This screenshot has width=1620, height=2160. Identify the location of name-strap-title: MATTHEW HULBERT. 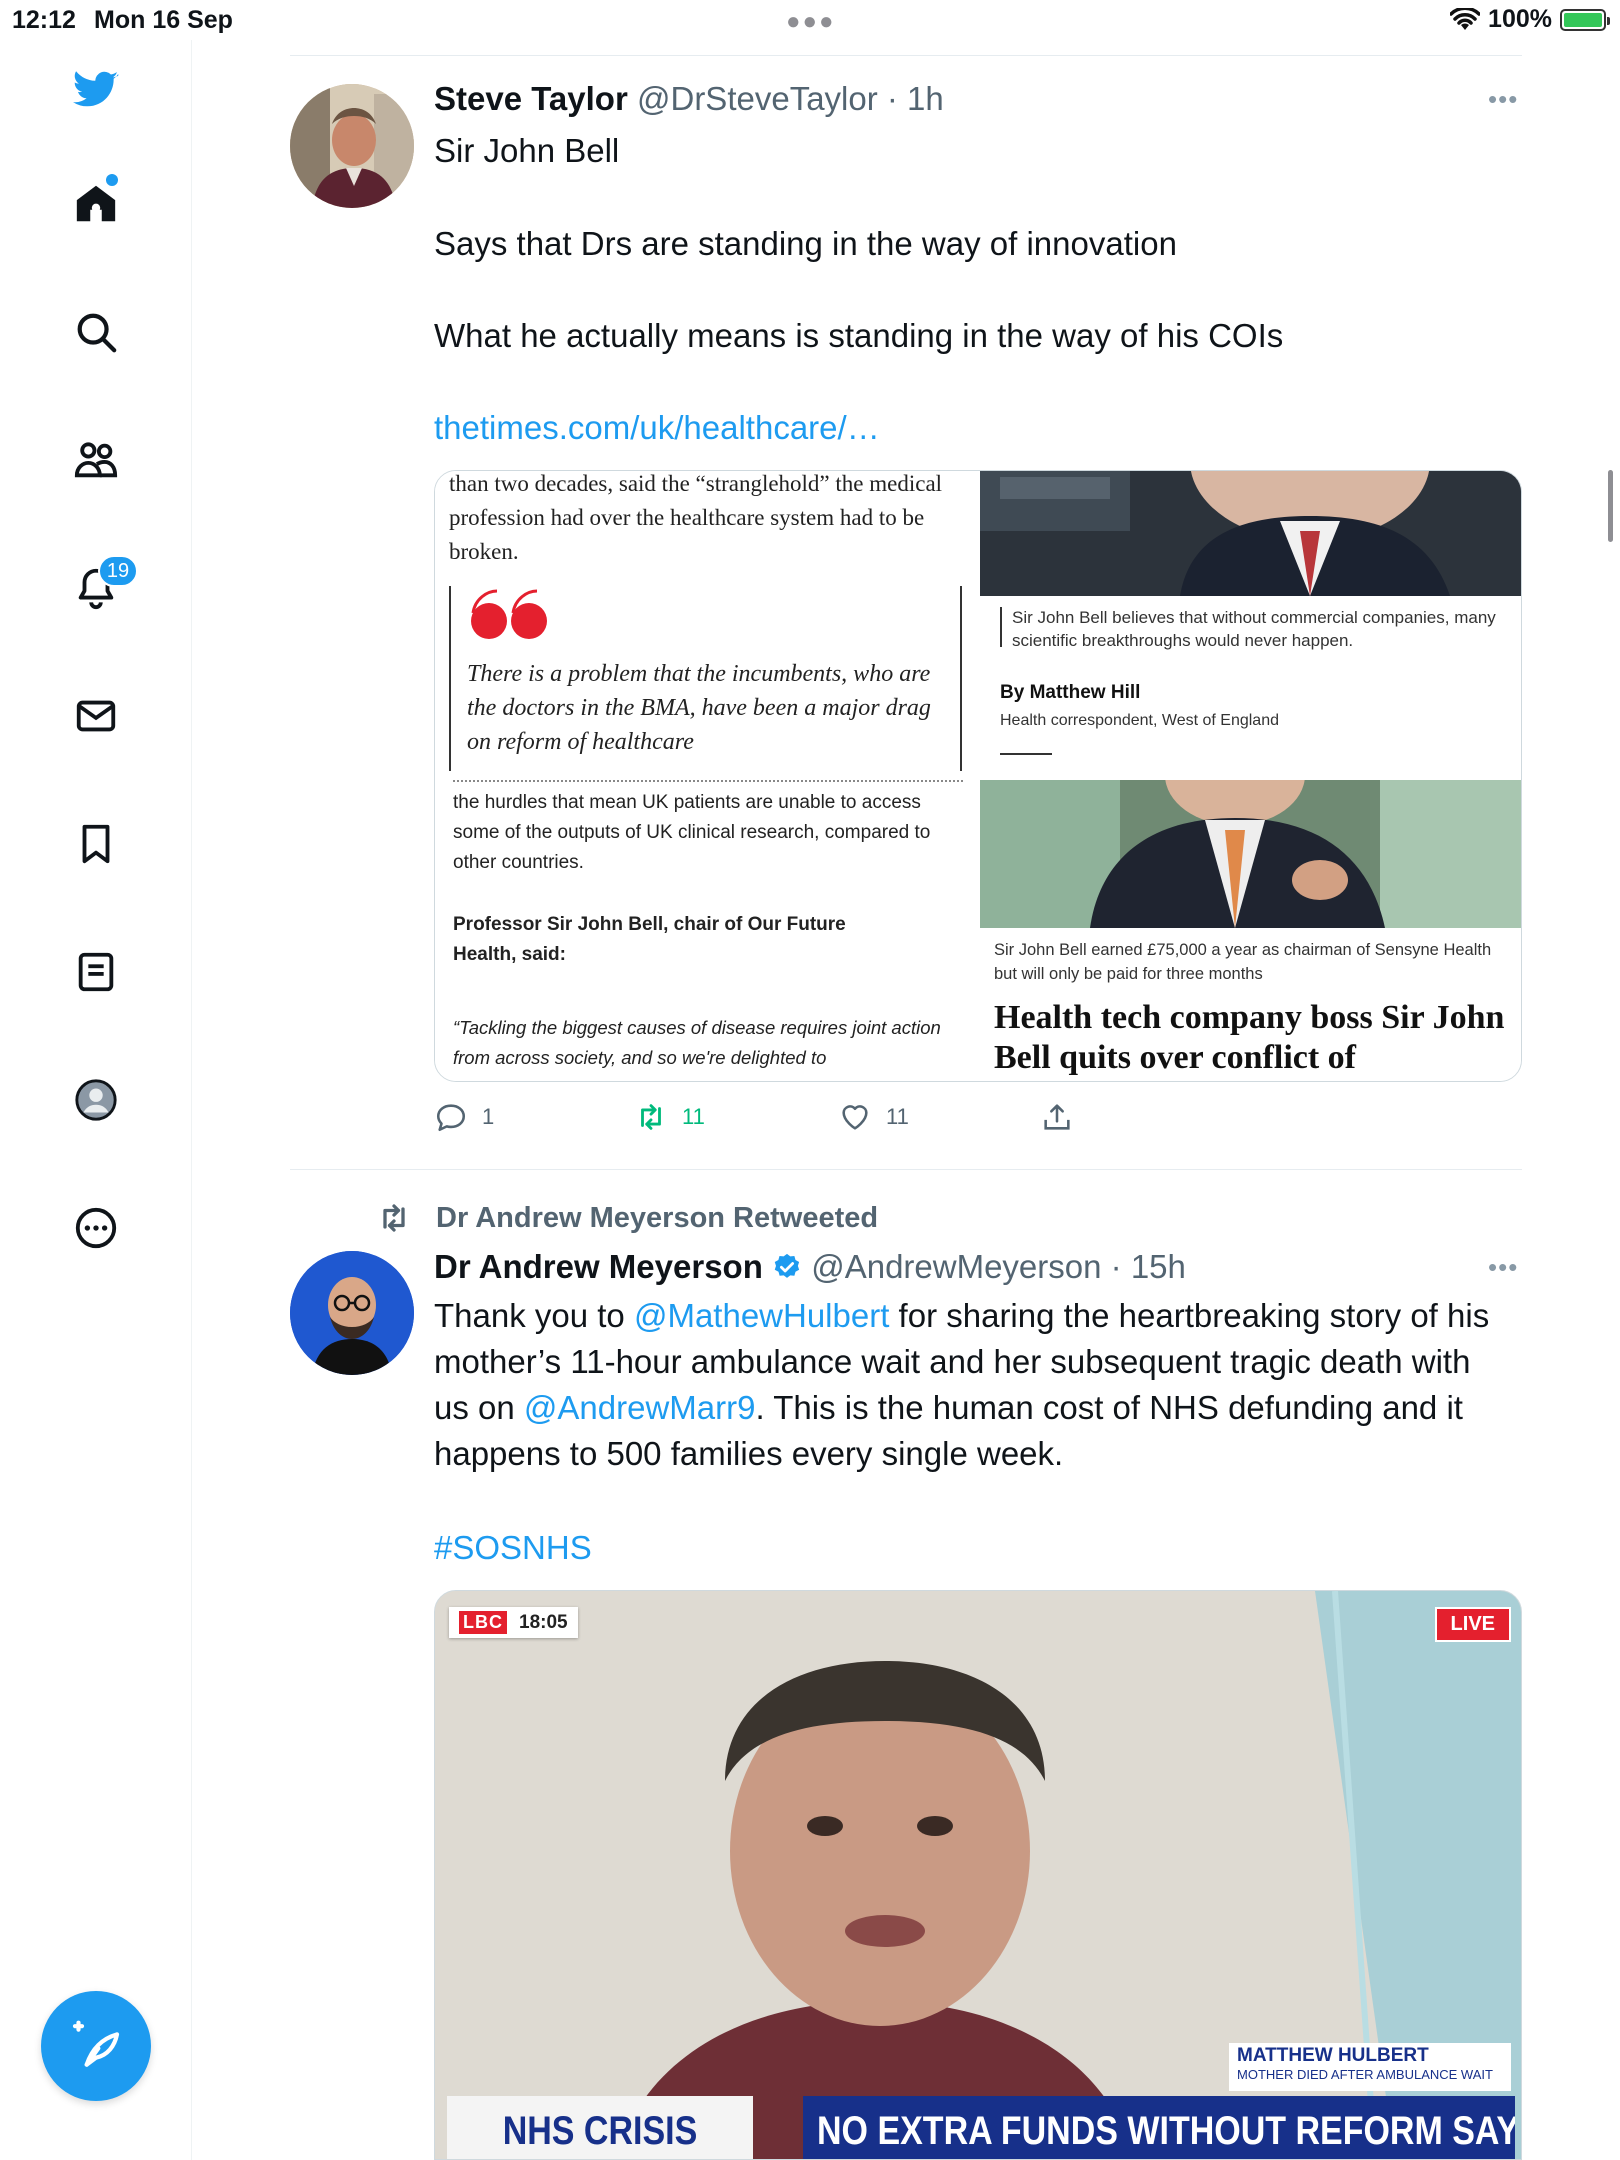
(1333, 2055).